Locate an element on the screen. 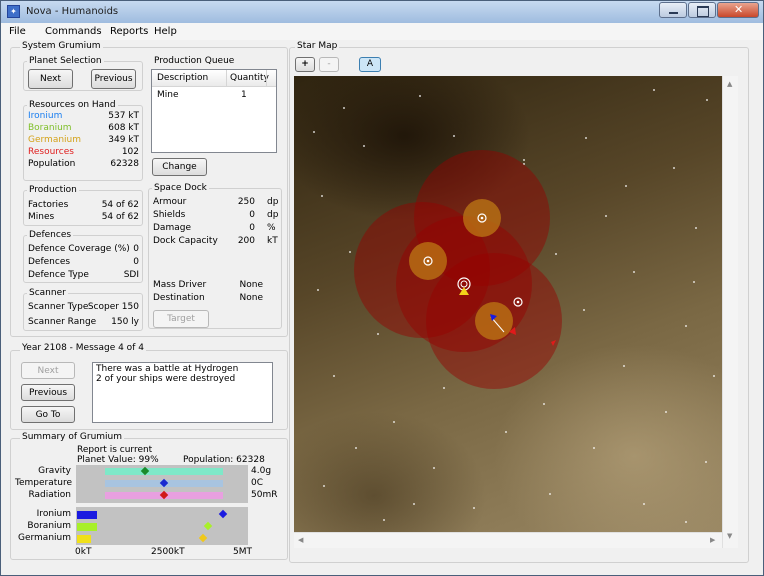 This screenshot has height=576, width=764. defence-coverage-value: 0 is located at coordinates (136, 249).